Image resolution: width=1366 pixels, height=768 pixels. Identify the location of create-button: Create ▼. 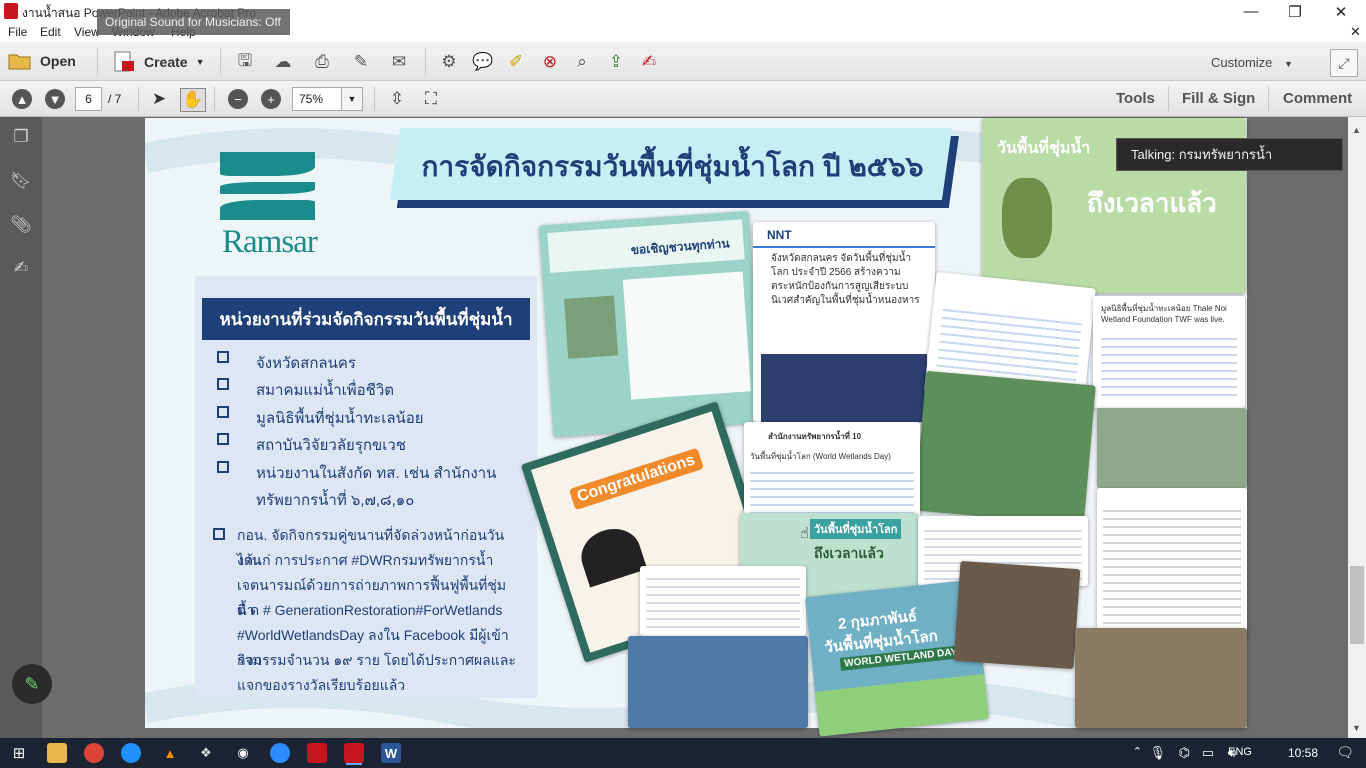
(158, 62).